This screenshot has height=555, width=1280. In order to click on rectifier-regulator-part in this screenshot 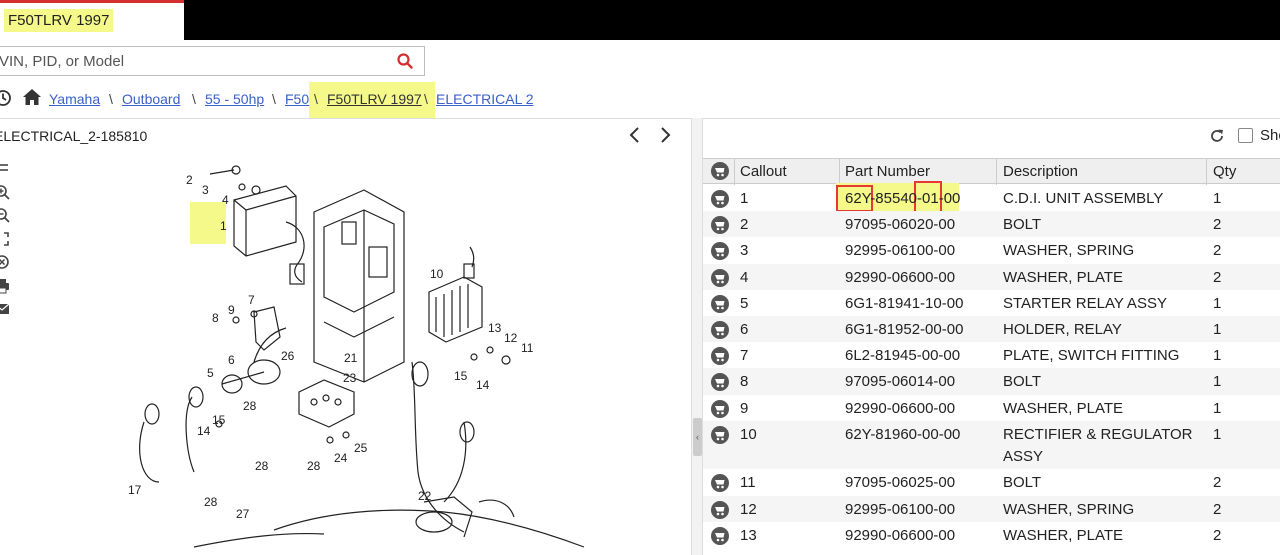, I will do `click(455, 294)`.